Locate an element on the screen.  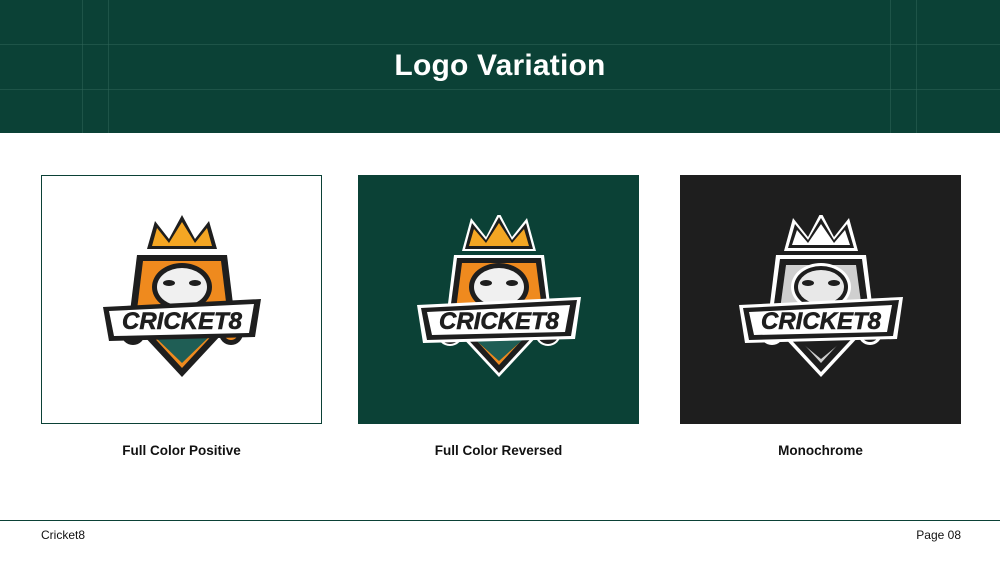
caption-monochrome: Monochrome is located at coordinates (820, 450).